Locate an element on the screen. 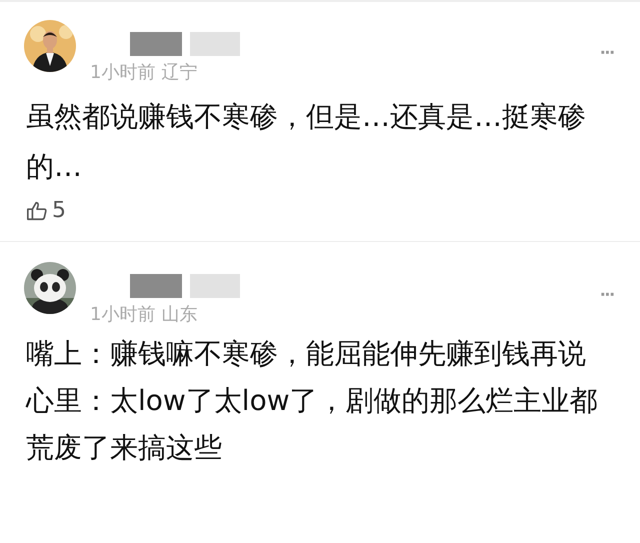 The width and height of the screenshot is (640, 543). like-count: 5 is located at coordinates (59, 210).